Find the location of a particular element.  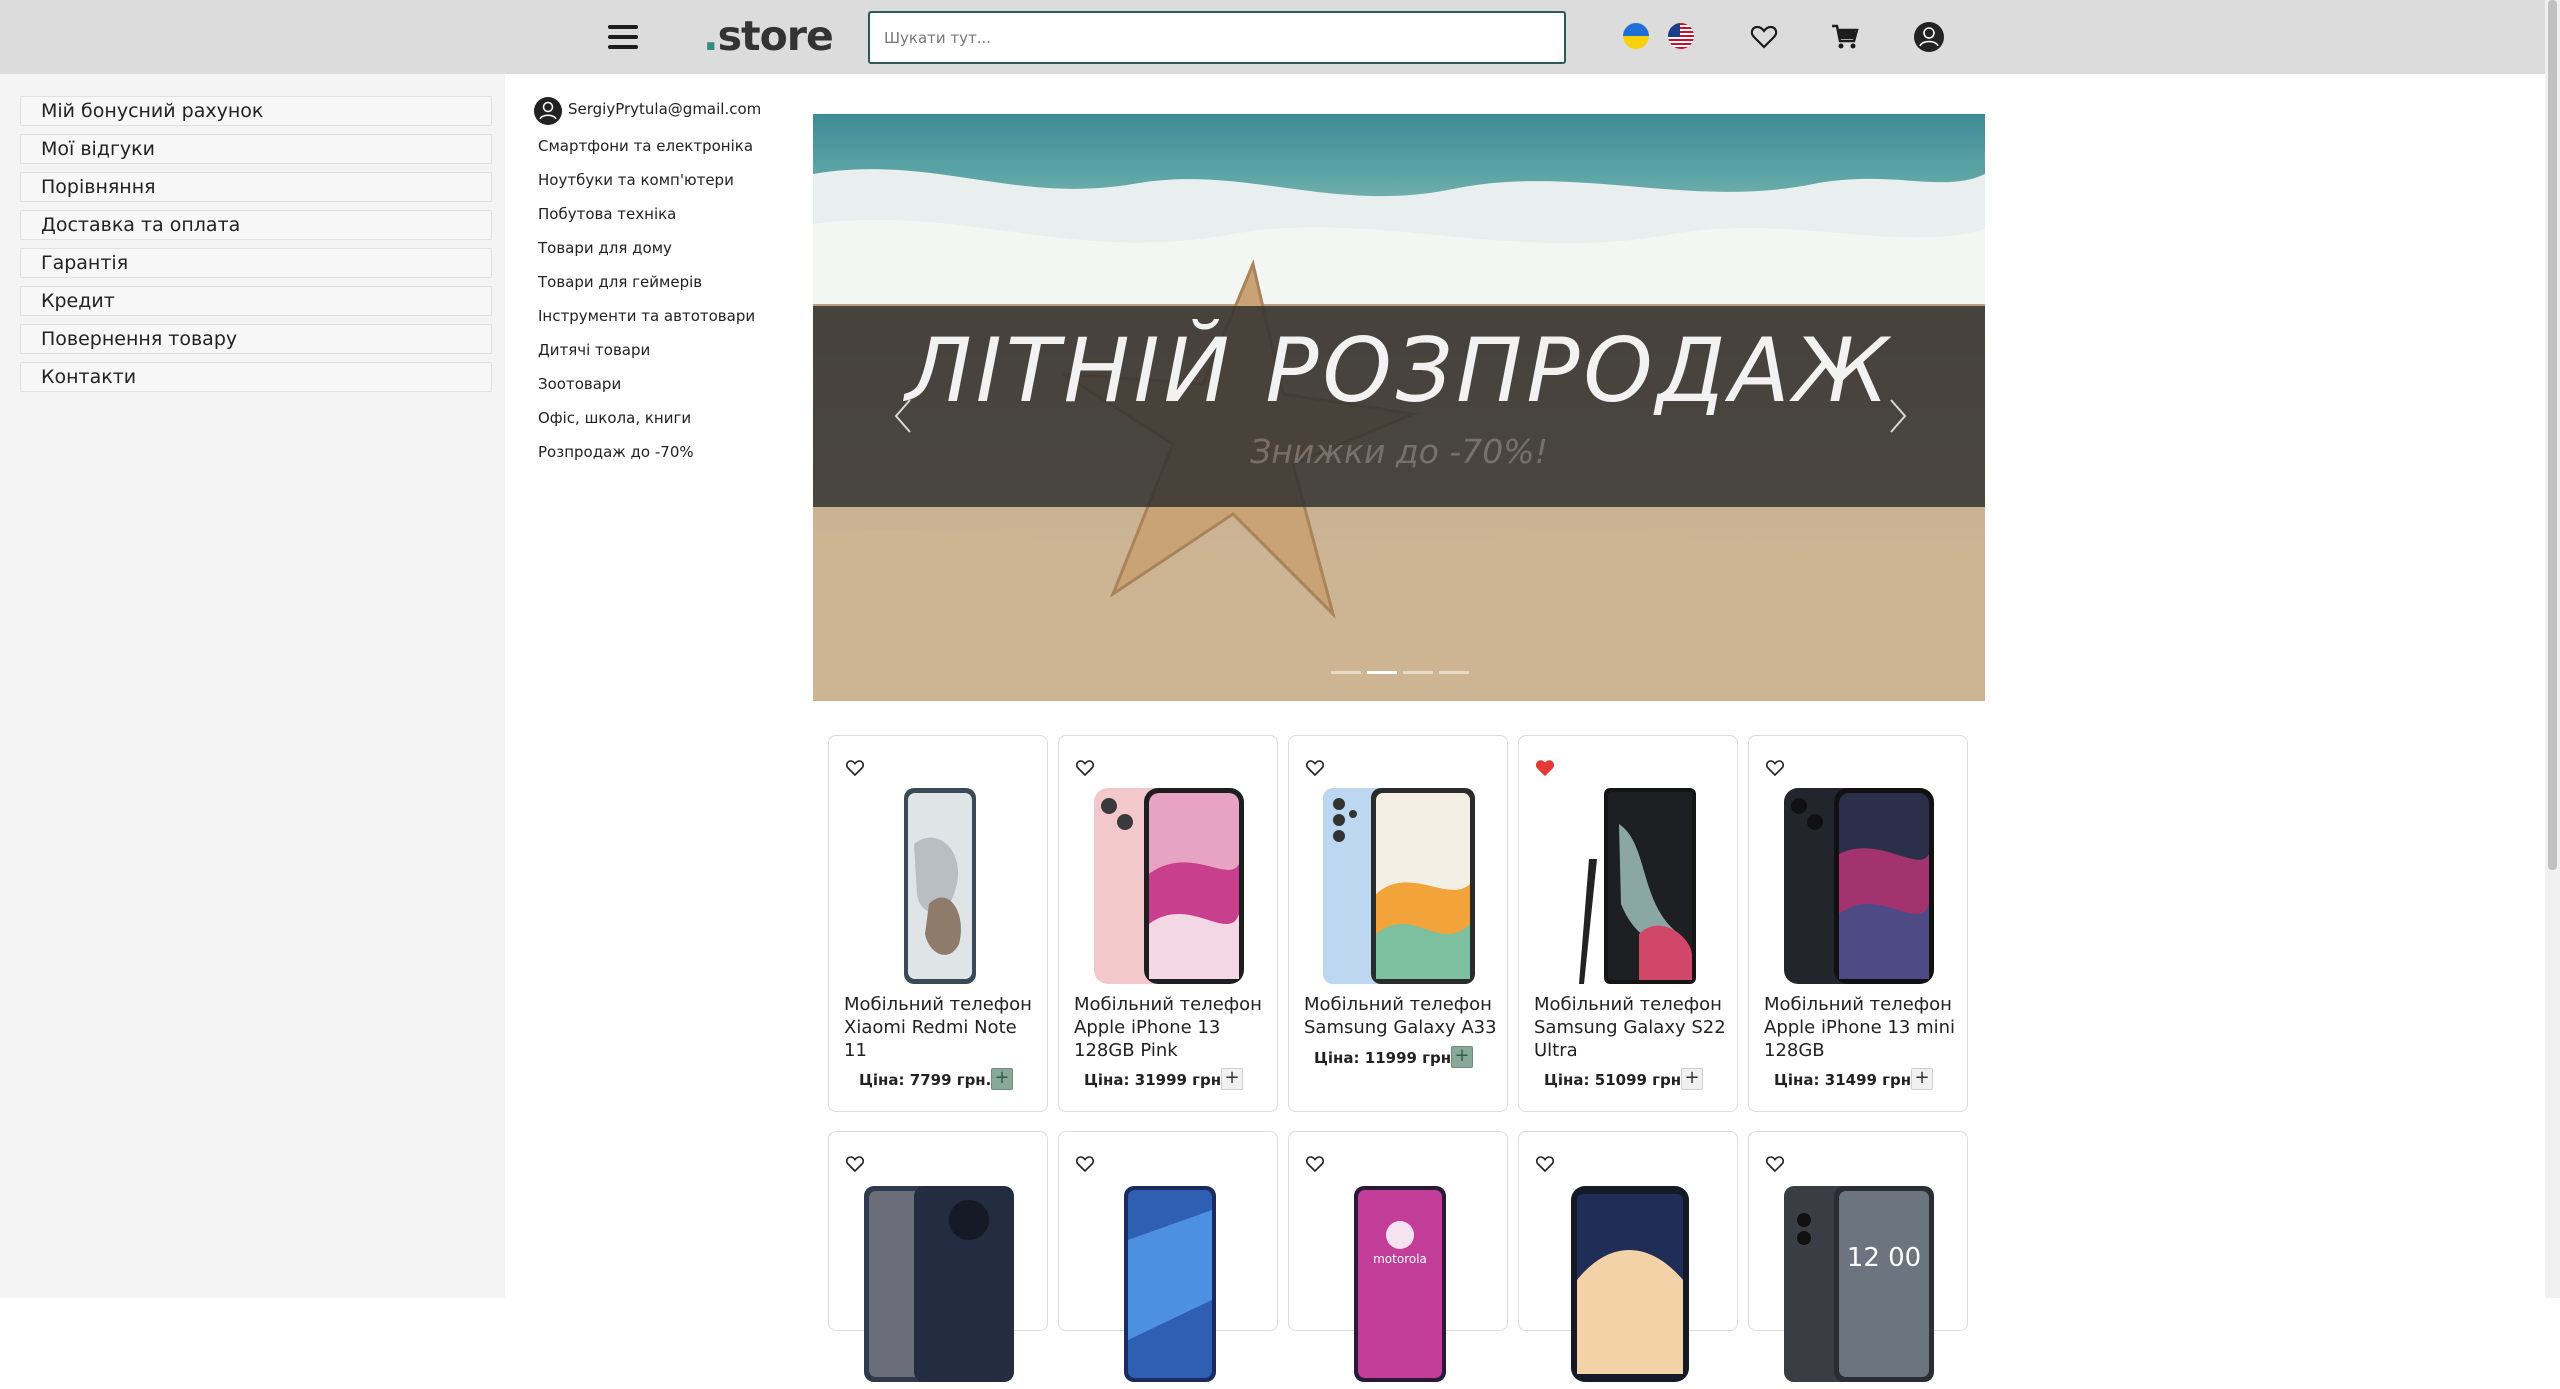

sidebar-item-warranty: Гарантія is located at coordinates (256, 263).